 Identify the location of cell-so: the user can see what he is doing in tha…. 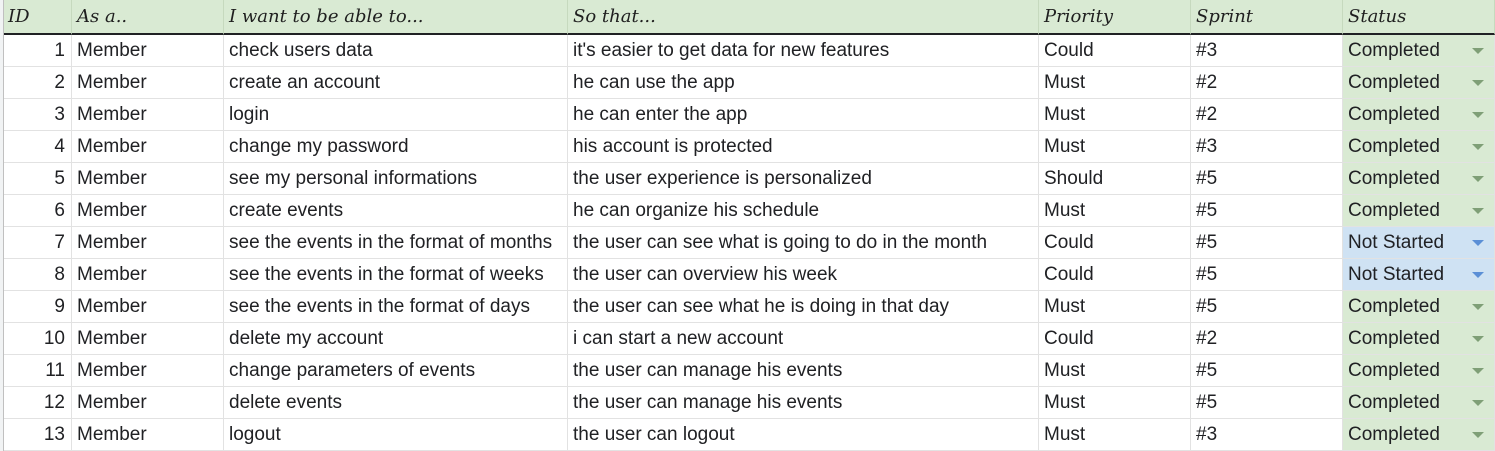
(803, 307).